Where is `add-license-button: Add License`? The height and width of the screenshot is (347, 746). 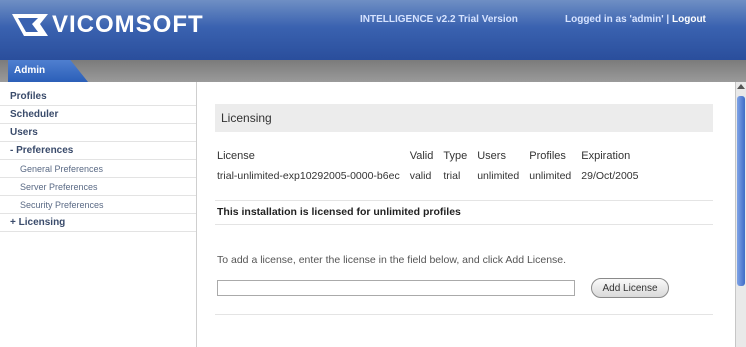
add-license-button: Add License is located at coordinates (630, 288).